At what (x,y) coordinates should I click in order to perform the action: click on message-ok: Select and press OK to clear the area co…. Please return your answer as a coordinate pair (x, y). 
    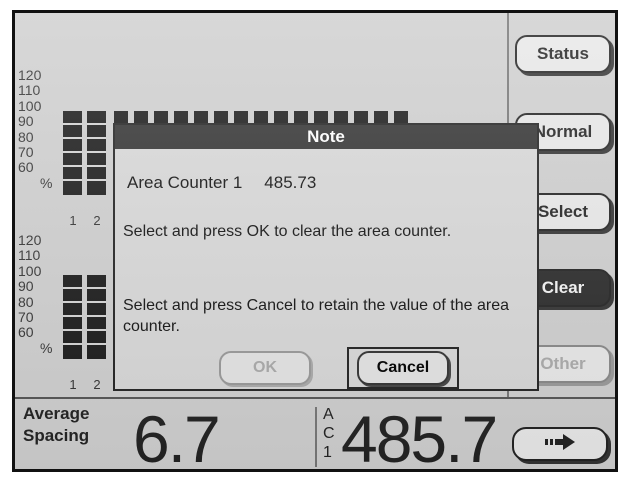
    Looking at the image, I should click on (287, 231).